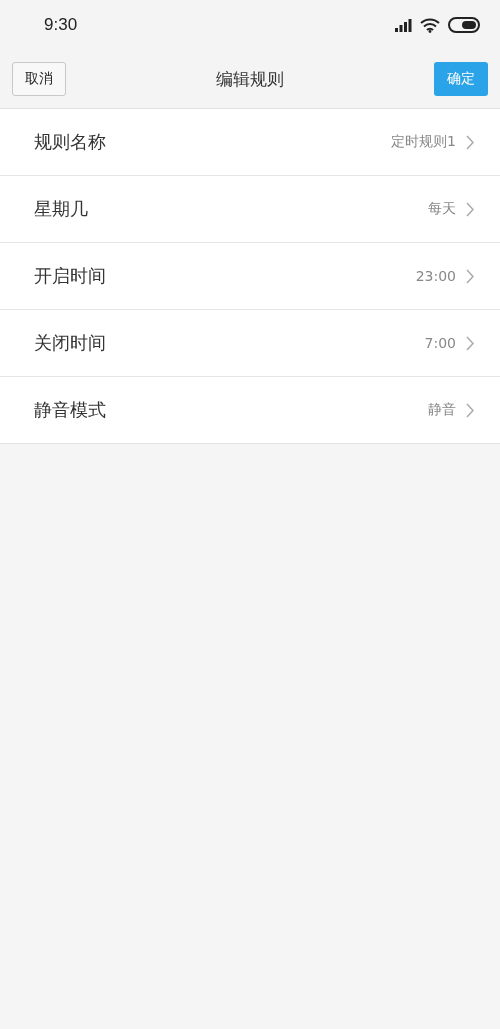  Describe the element at coordinates (70, 276) in the screenshot. I see `row-label: 开启时间` at that location.